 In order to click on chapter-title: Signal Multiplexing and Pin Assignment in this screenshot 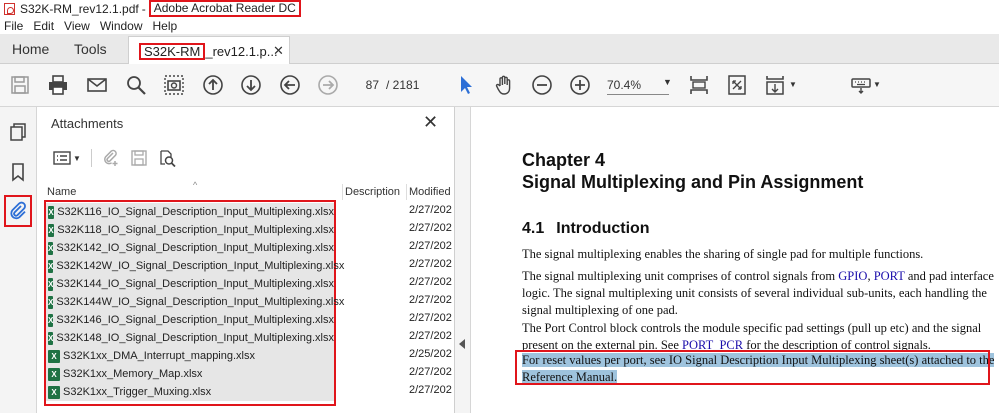, I will do `click(693, 182)`.